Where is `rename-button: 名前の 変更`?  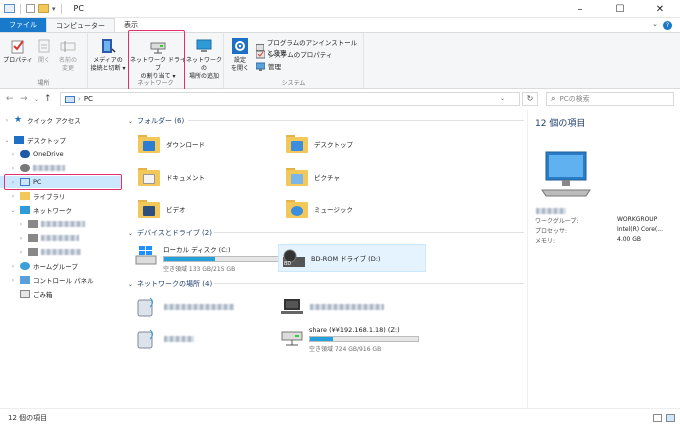 rename-button: 名前の 変更 is located at coordinates (68, 55).